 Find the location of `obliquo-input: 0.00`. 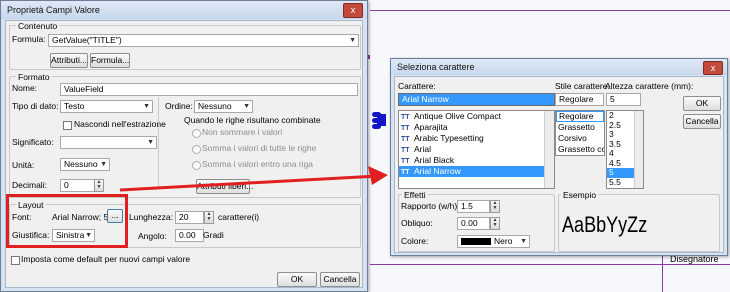

obliquo-input: 0.00 is located at coordinates (473, 223).